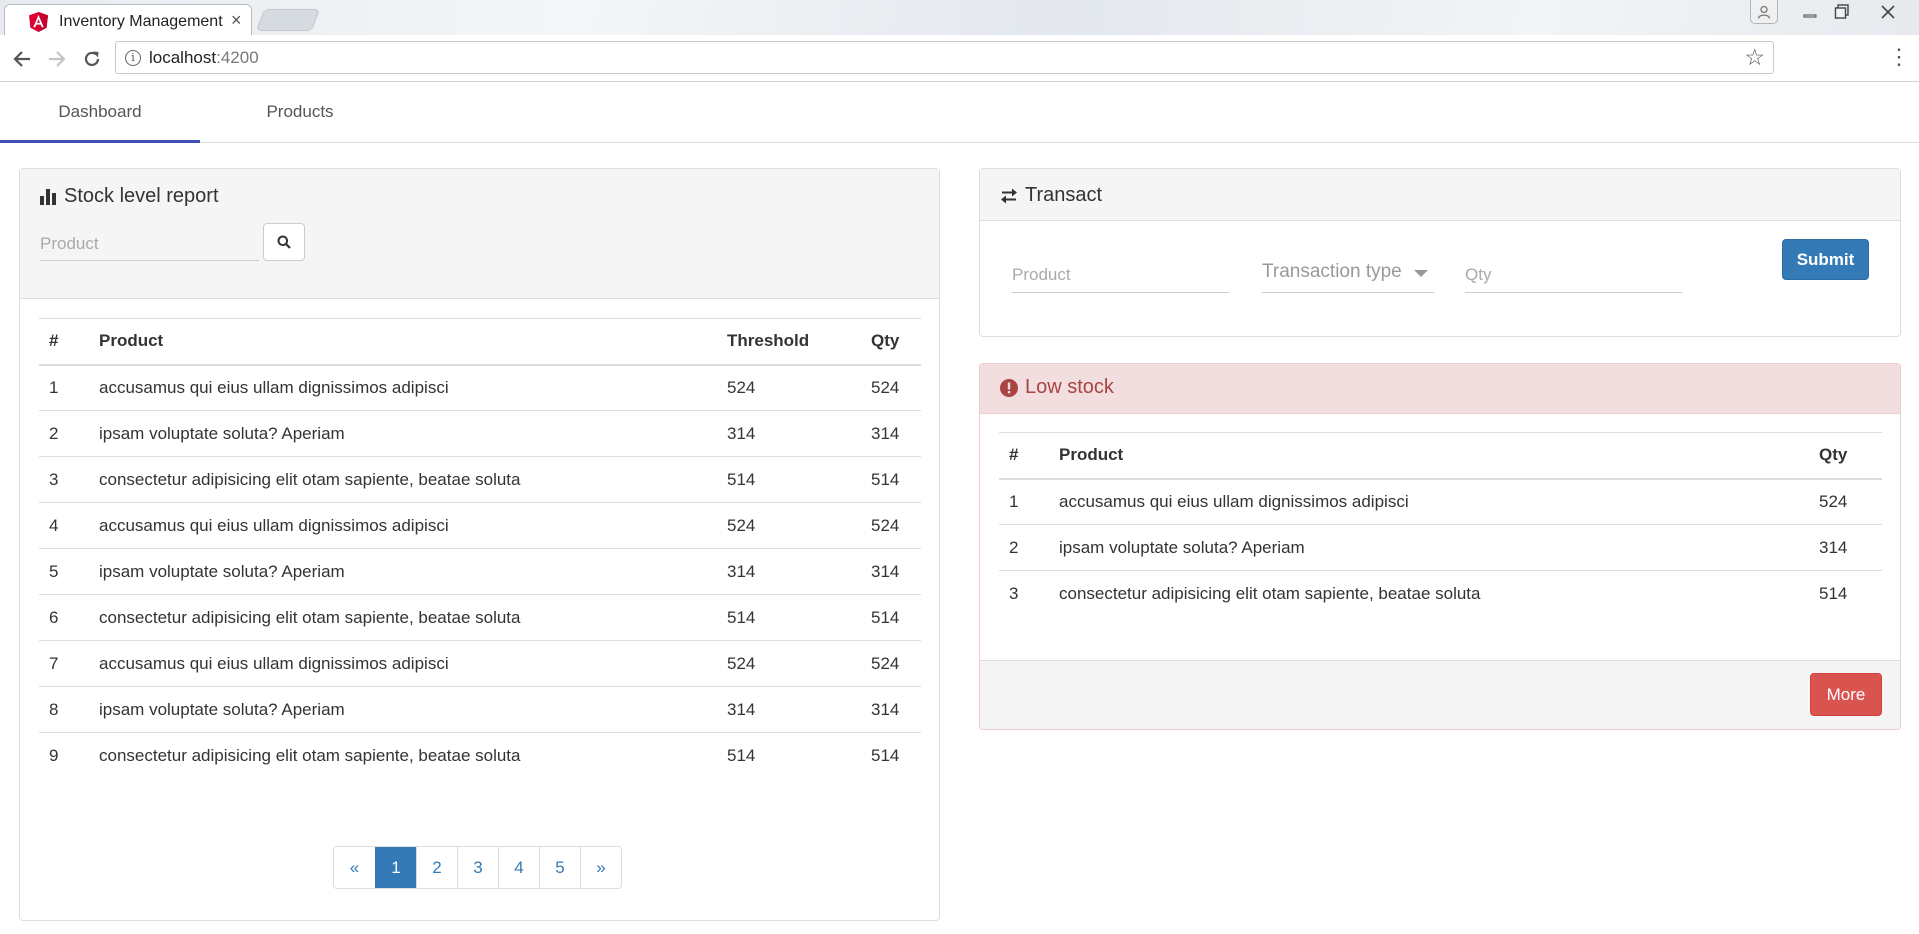  Describe the element at coordinates (1764, 12) in the screenshot. I see `profile-icon` at that location.